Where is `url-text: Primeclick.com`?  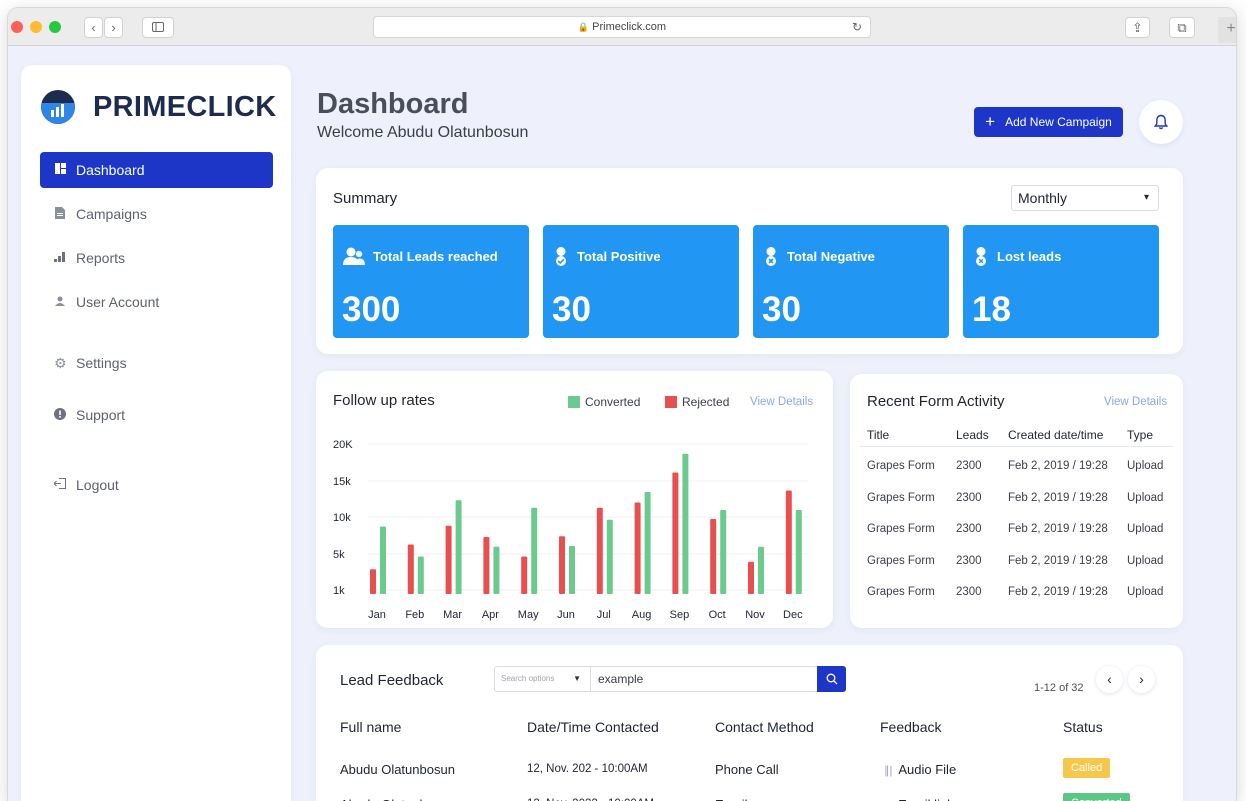 url-text: Primeclick.com is located at coordinates (629, 27).